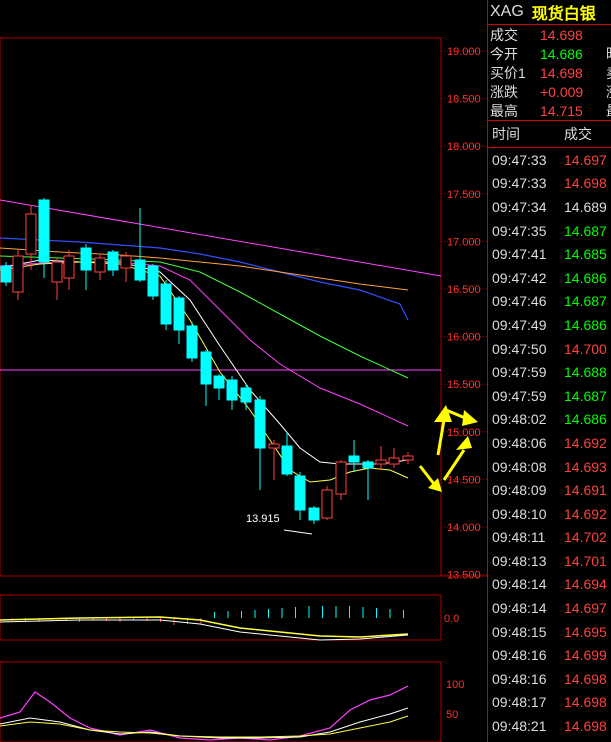  Describe the element at coordinates (464, 147) in the screenshot. I see `price-tick-label: 18.000` at that location.